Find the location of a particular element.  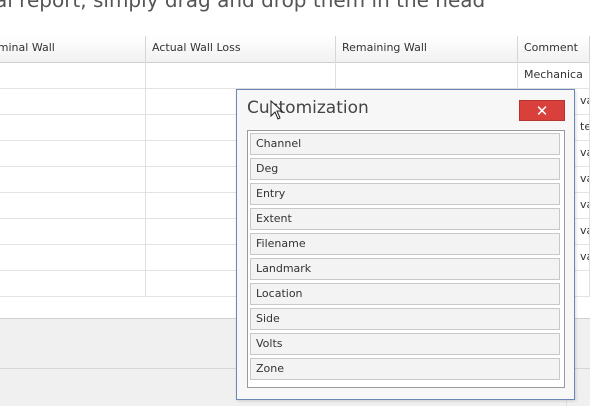

field-item-deg: Deg is located at coordinates (405, 169).